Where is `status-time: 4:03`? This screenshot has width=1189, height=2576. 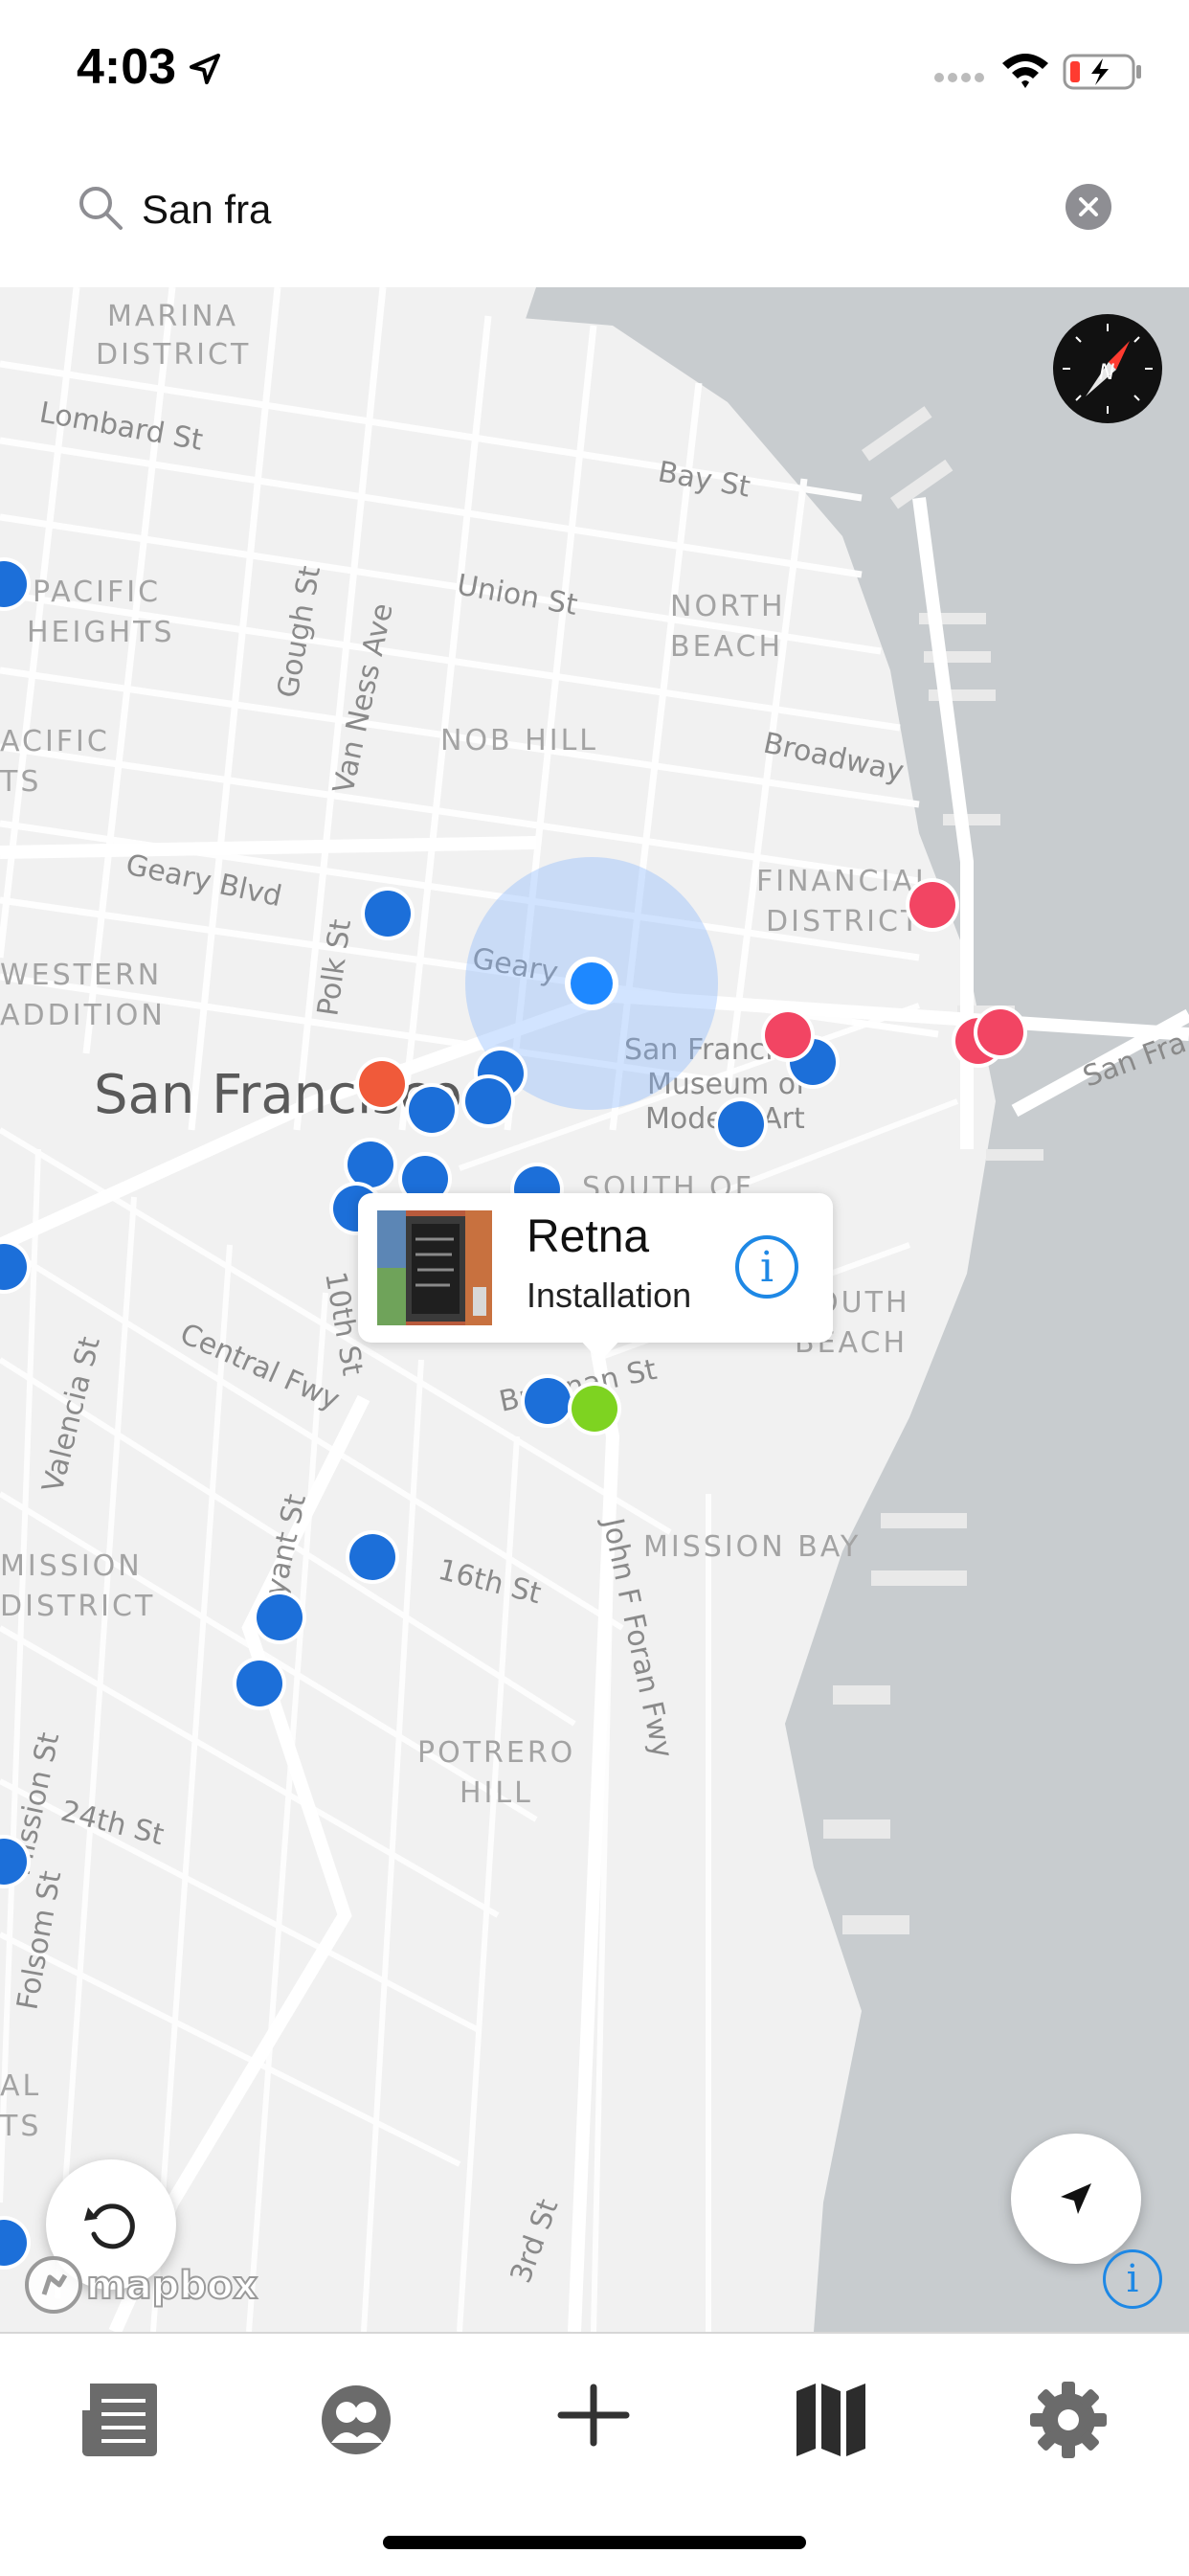 status-time: 4:03 is located at coordinates (127, 67).